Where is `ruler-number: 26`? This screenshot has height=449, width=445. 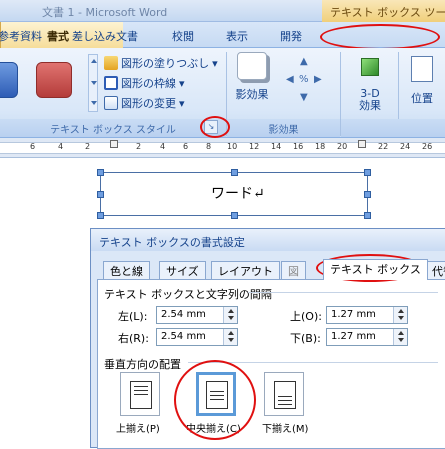 ruler-number: 26 is located at coordinates (427, 146).